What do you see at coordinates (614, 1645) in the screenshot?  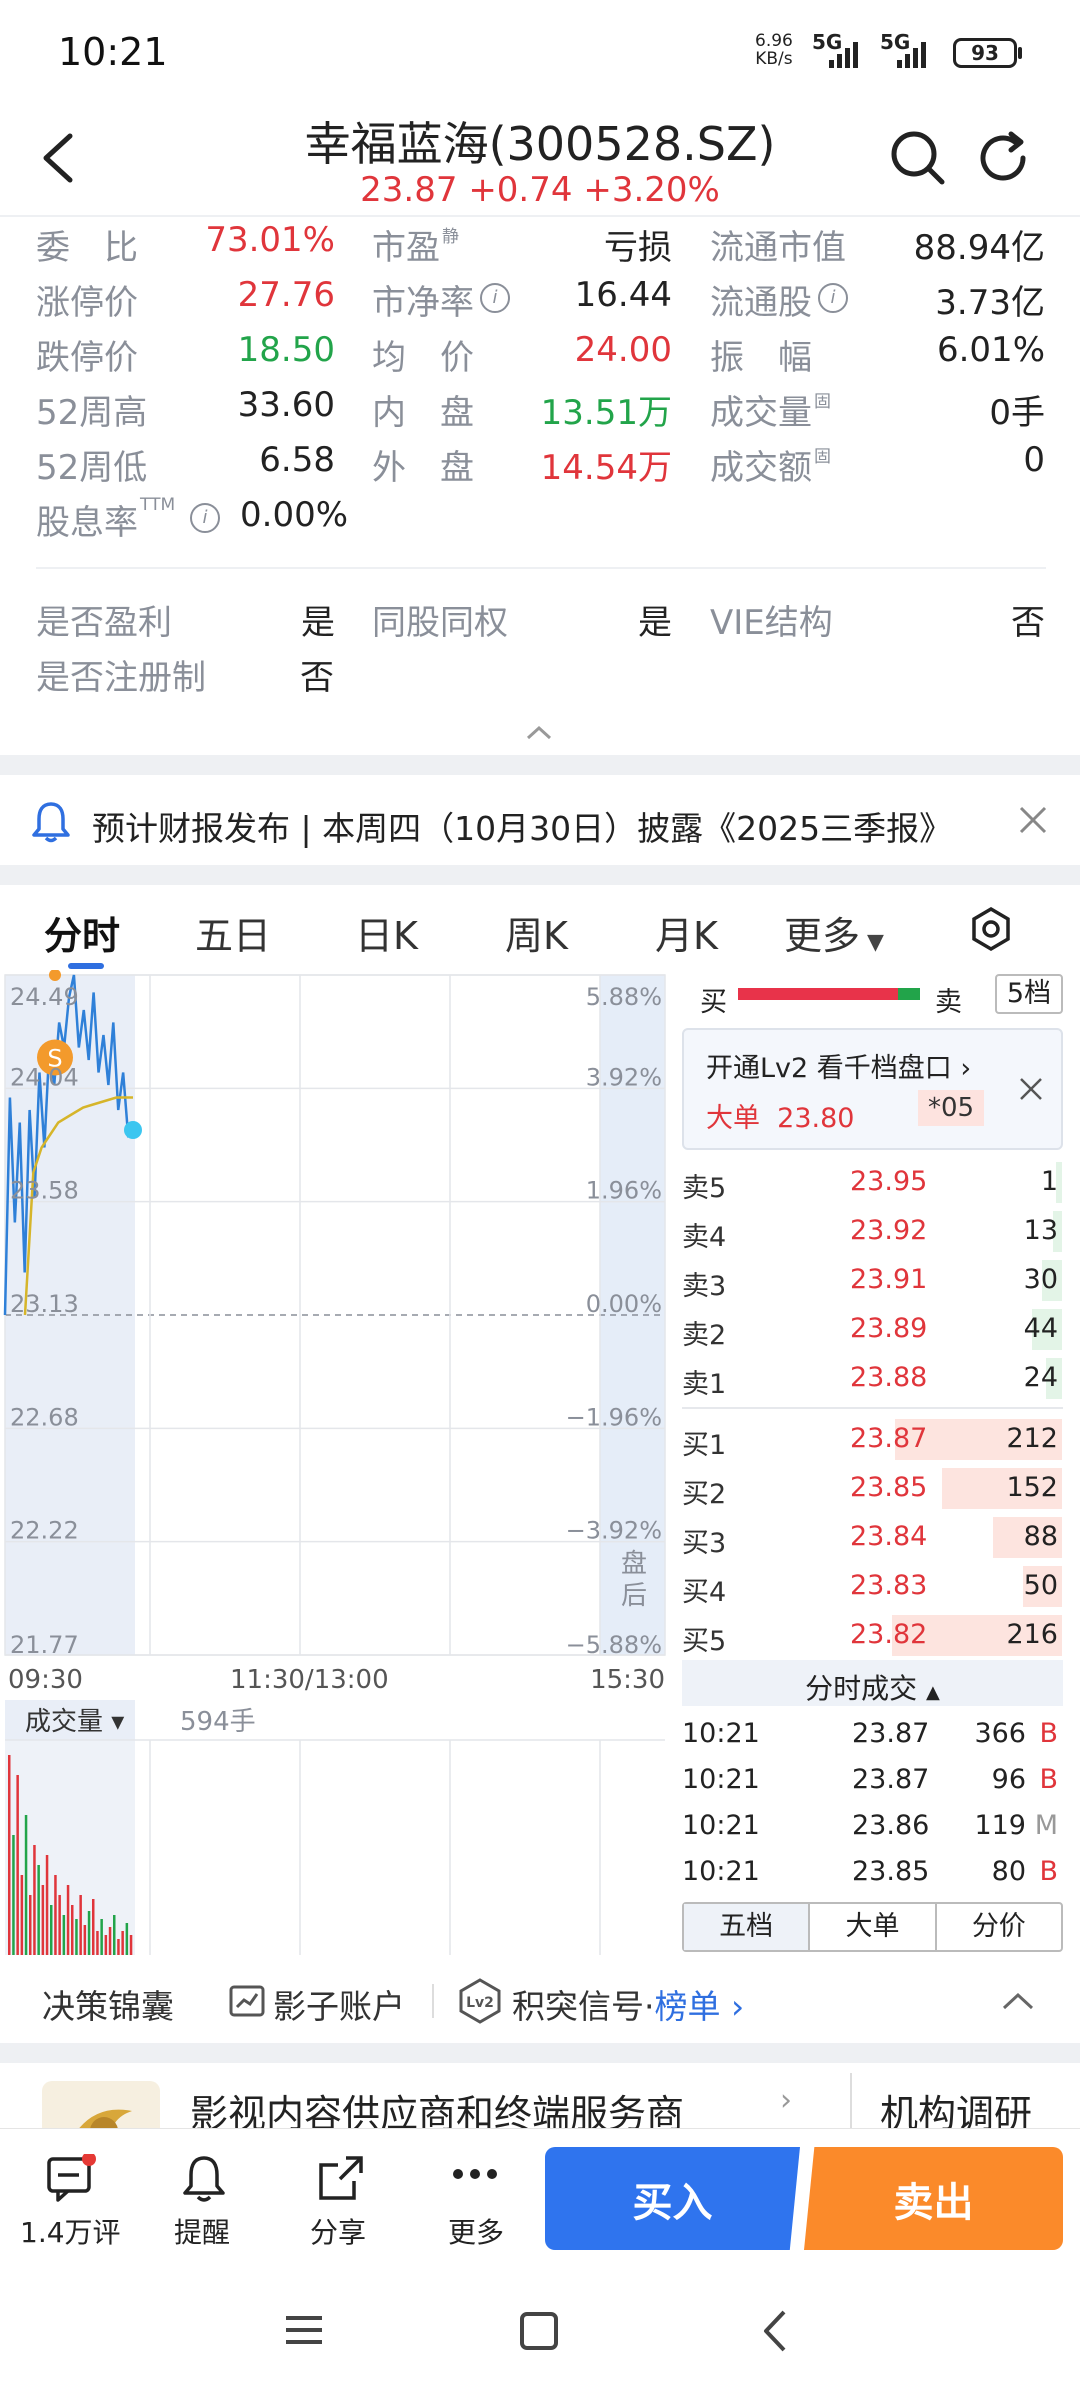 I see `percent-tick: −5.88%` at bounding box center [614, 1645].